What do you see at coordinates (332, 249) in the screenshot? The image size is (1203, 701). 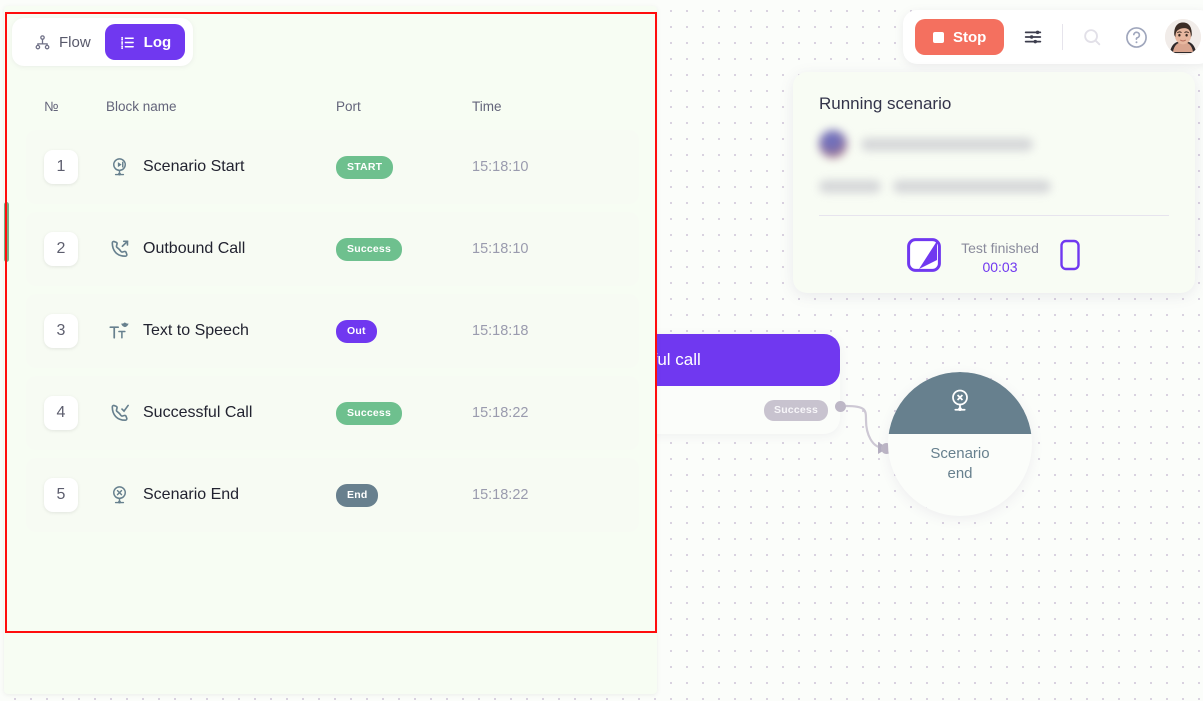 I see `table-row: 2 Outbound Call Success 15:18:10` at bounding box center [332, 249].